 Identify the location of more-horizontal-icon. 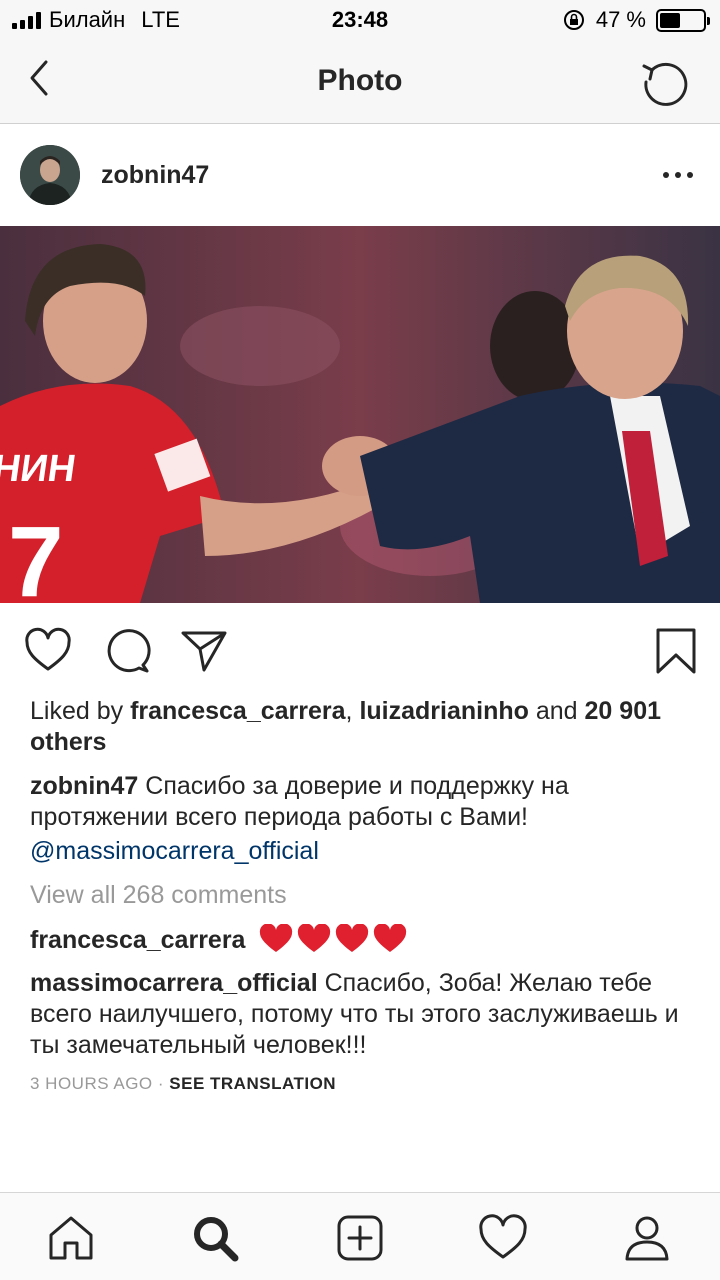
(678, 175).